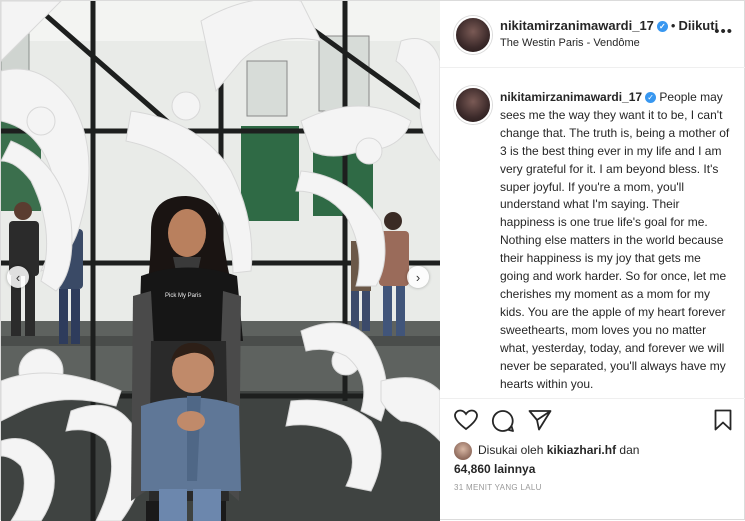  I want to click on post-timestamp: 31 MENIT YANG LALU, so click(498, 487).